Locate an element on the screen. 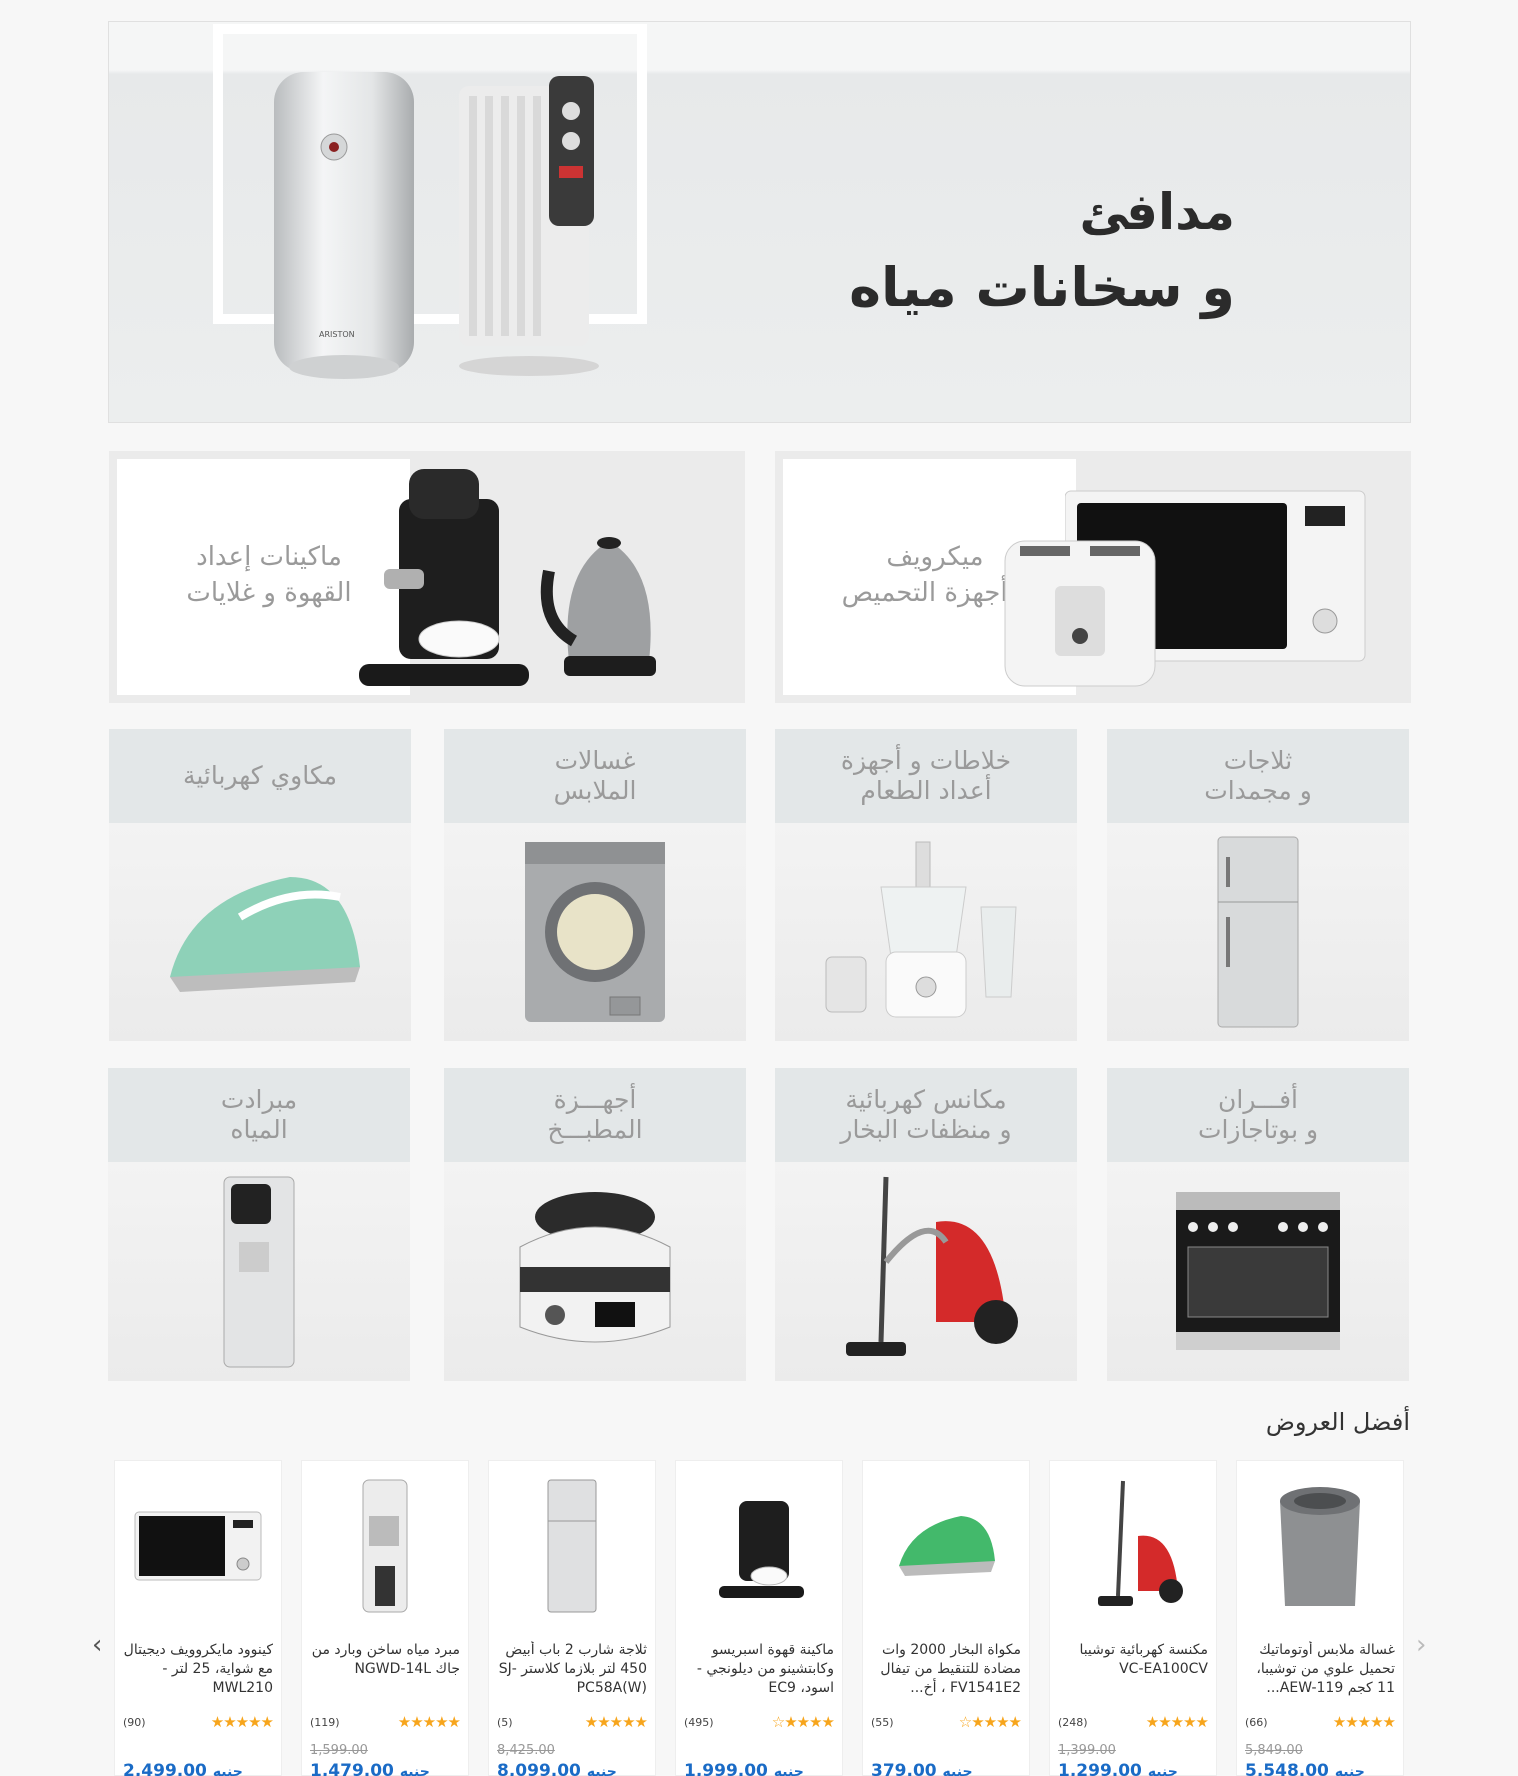  water-dispenser-icon is located at coordinates (259, 1271).